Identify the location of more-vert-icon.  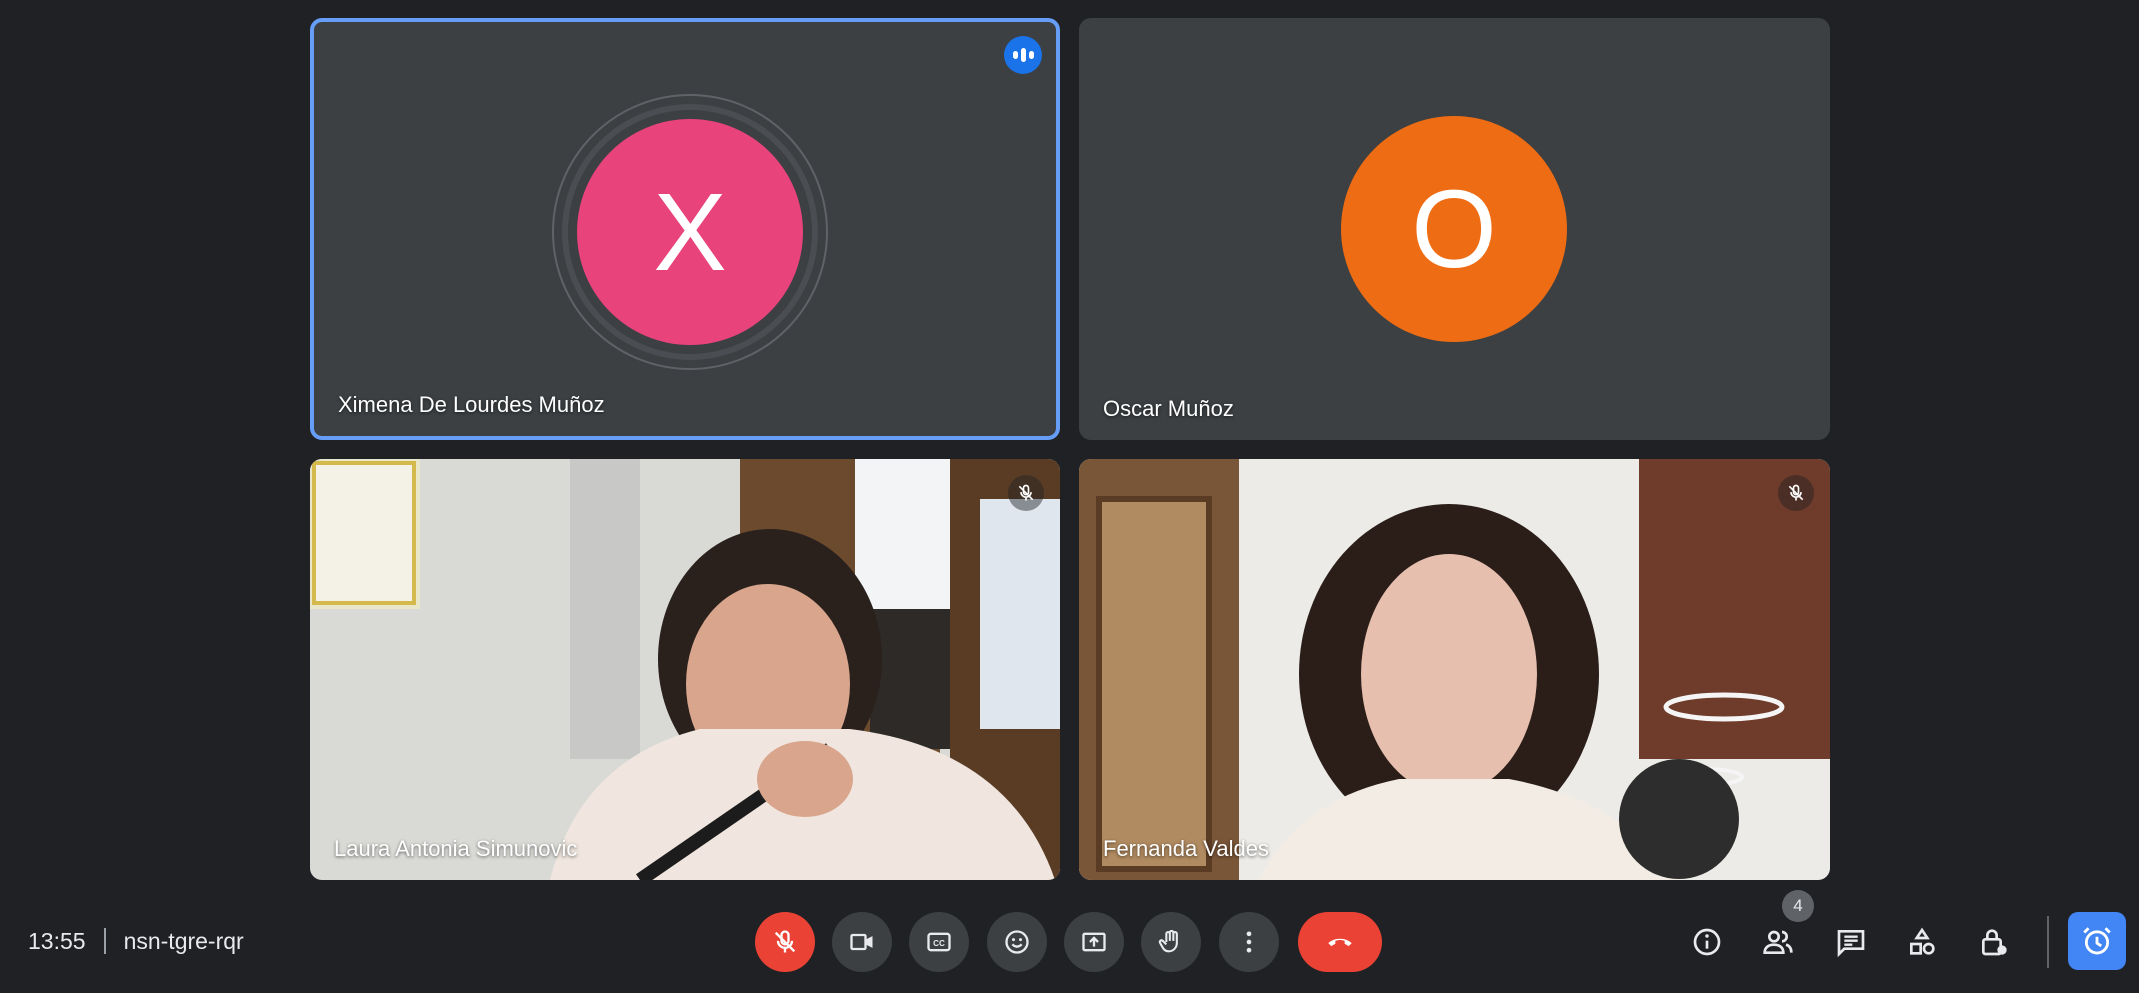
(1249, 942).